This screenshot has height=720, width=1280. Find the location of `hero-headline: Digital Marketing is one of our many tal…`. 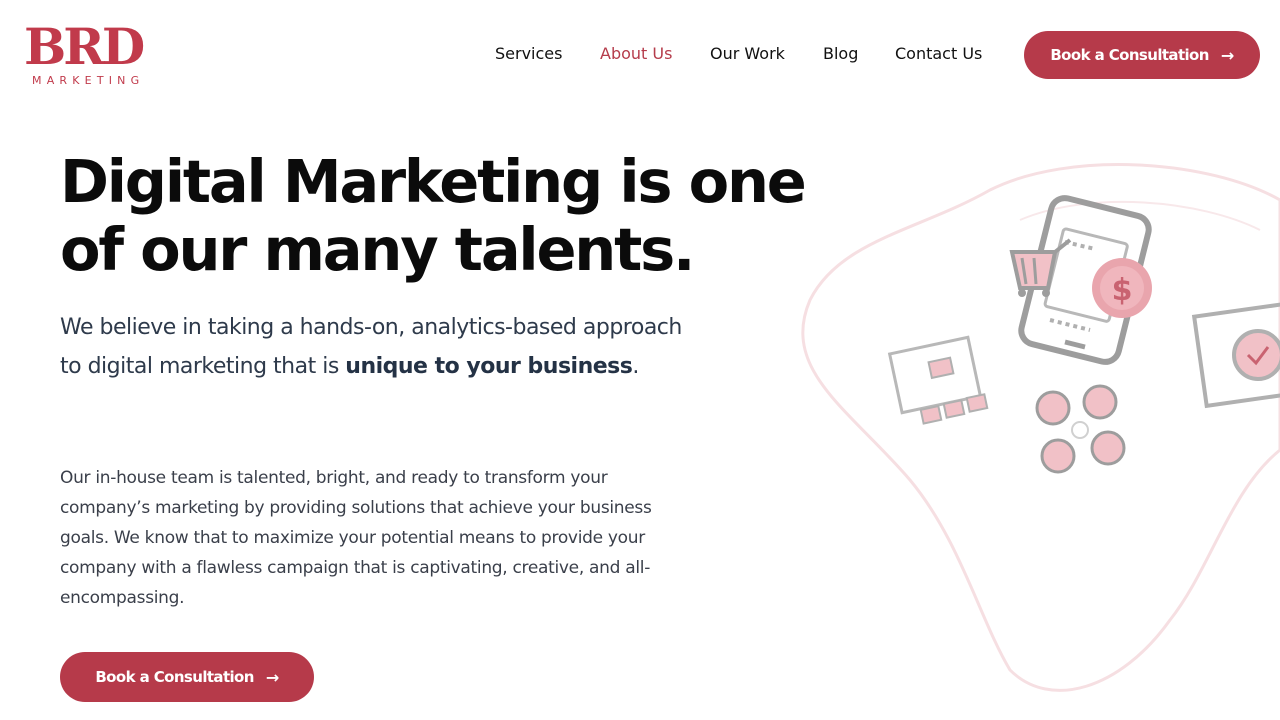

hero-headline: Digital Marketing is one of our many tal… is located at coordinates (470, 216).